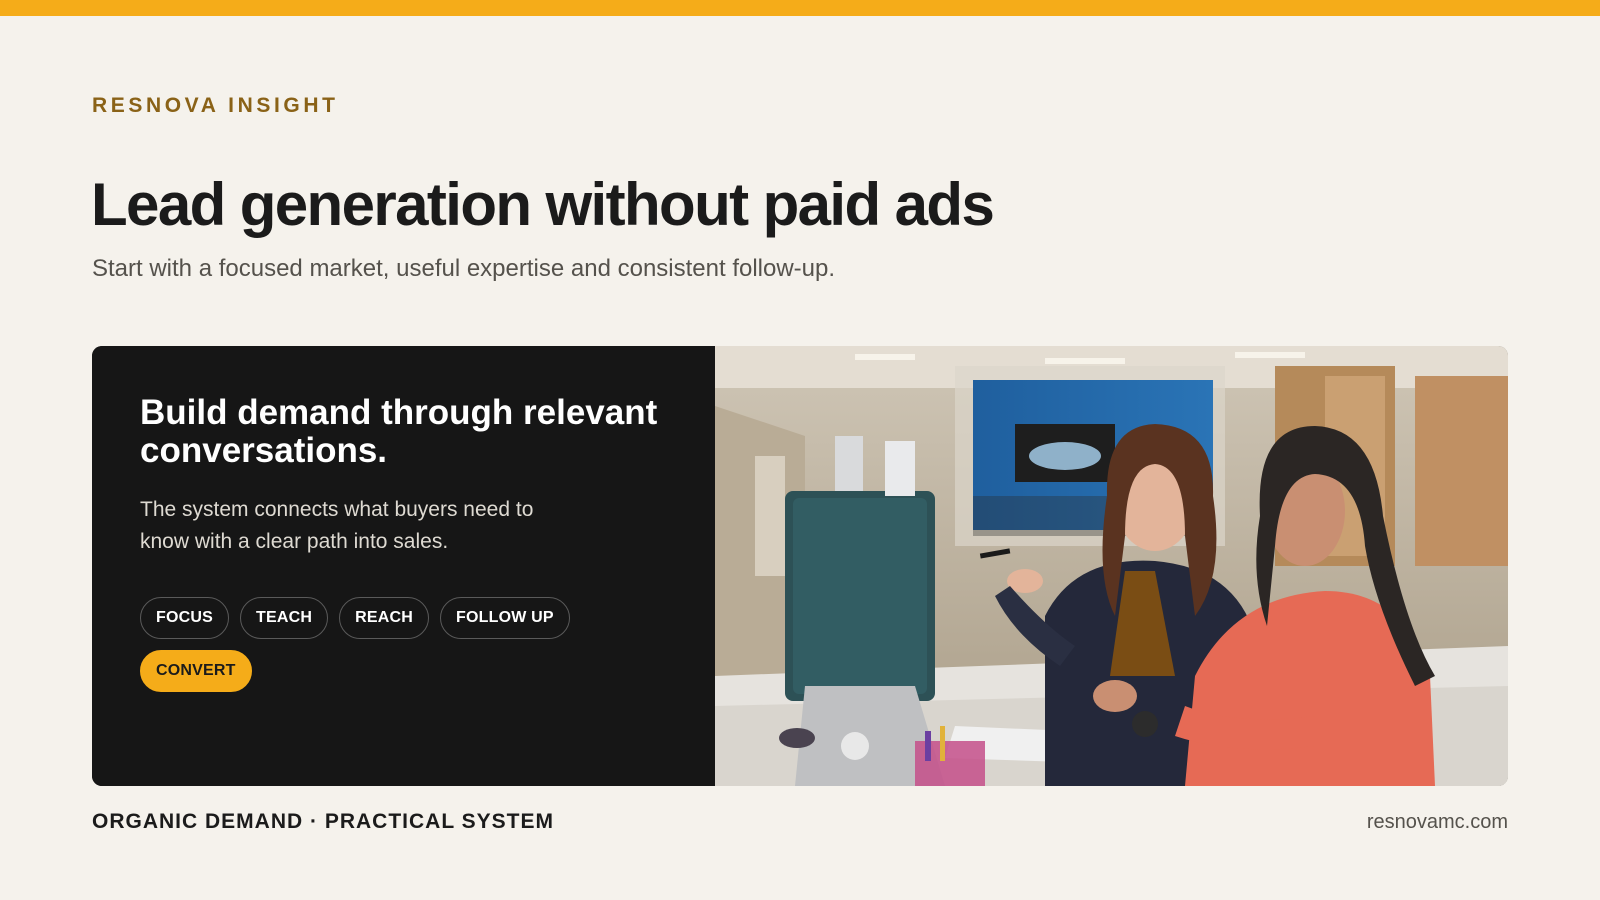 The image size is (1600, 900). I want to click on brand-eyebrow: RESNOVA INSIGHT, so click(215, 105).